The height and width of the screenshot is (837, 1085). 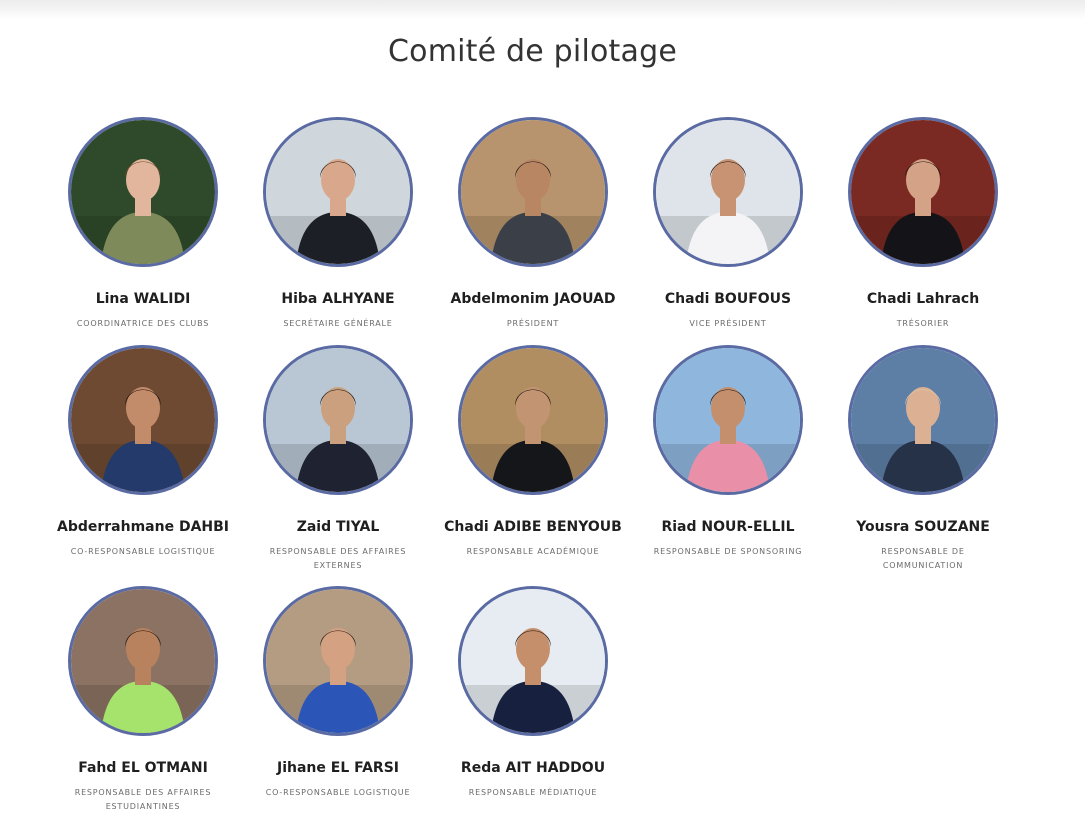 I want to click on member-name: Chadi ADIBE BENYOUB, so click(x=533, y=527).